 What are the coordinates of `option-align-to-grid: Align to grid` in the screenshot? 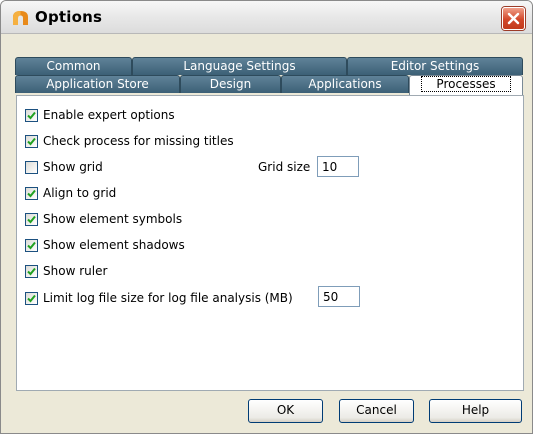 It's located at (70, 193).